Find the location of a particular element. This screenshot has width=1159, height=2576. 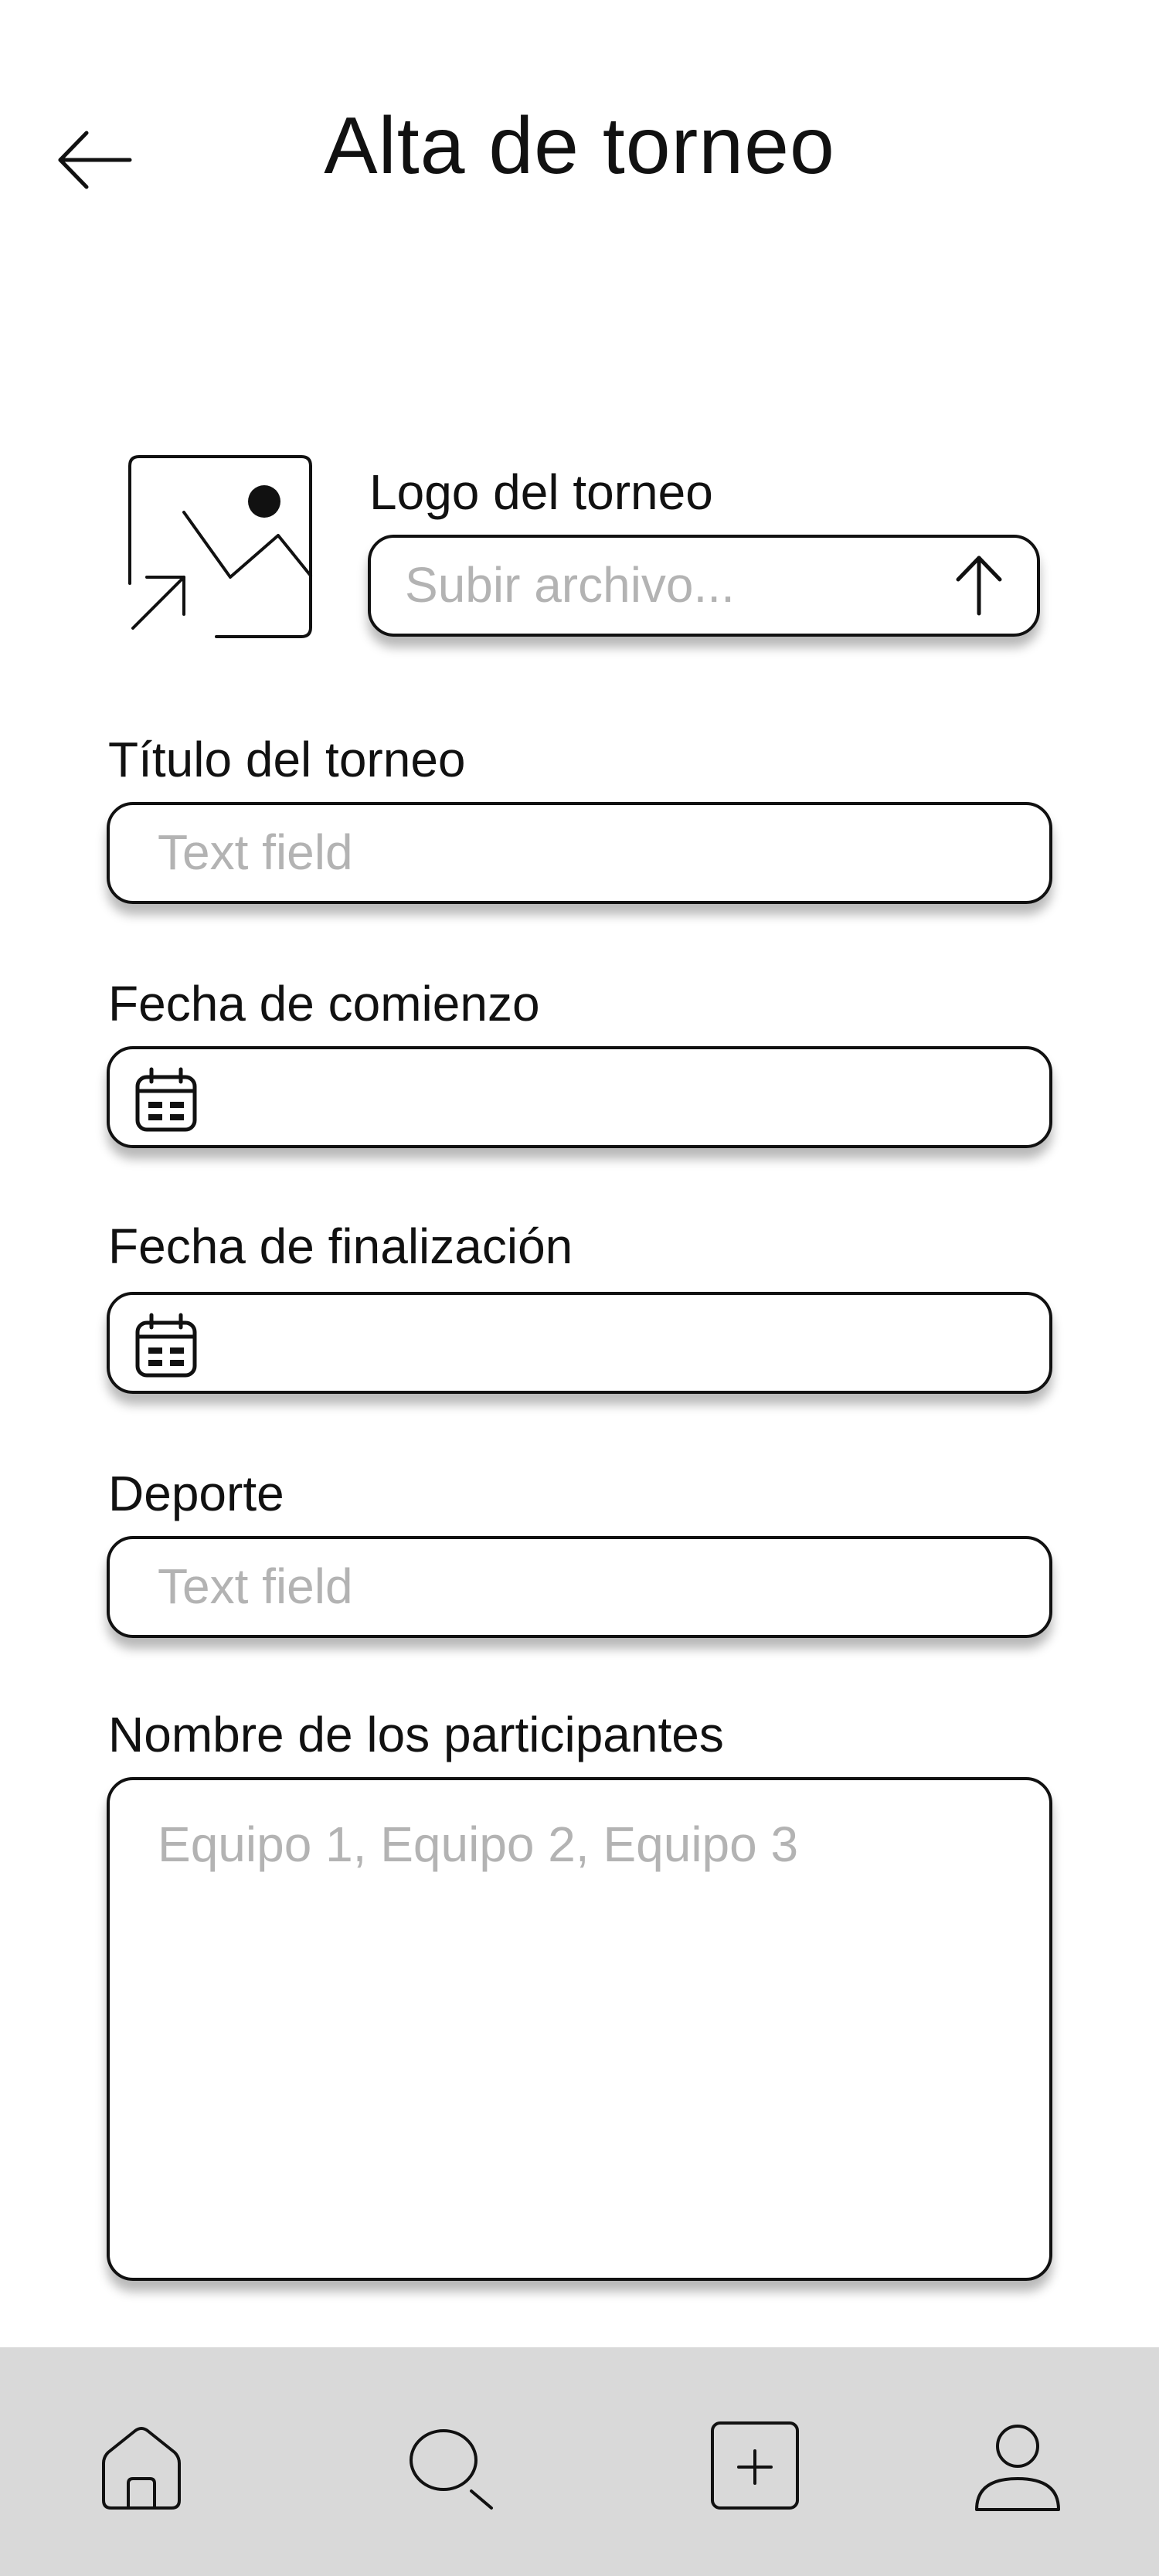

search-icon is located at coordinates (451, 2469).